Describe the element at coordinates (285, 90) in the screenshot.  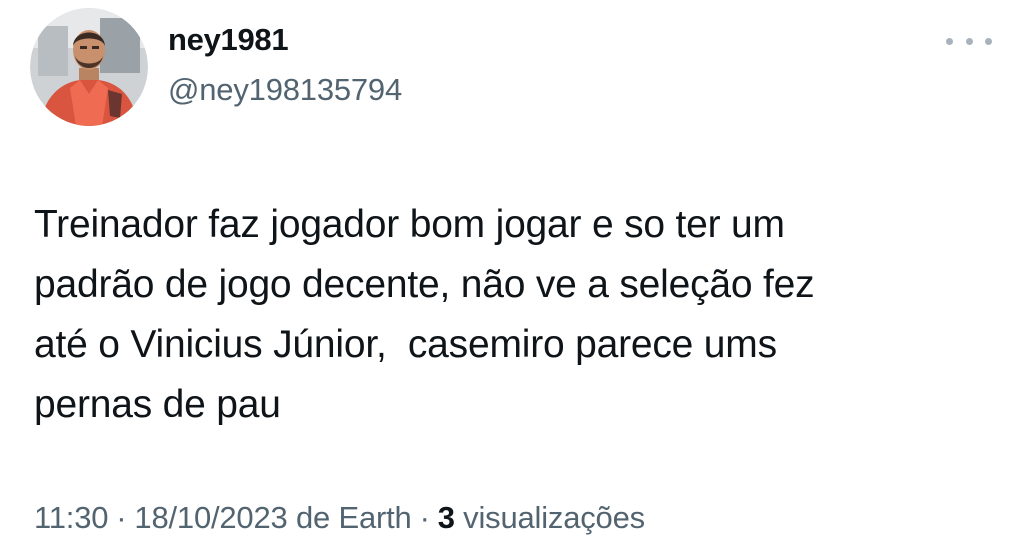
I see `user-handle: @ney198135794` at that location.